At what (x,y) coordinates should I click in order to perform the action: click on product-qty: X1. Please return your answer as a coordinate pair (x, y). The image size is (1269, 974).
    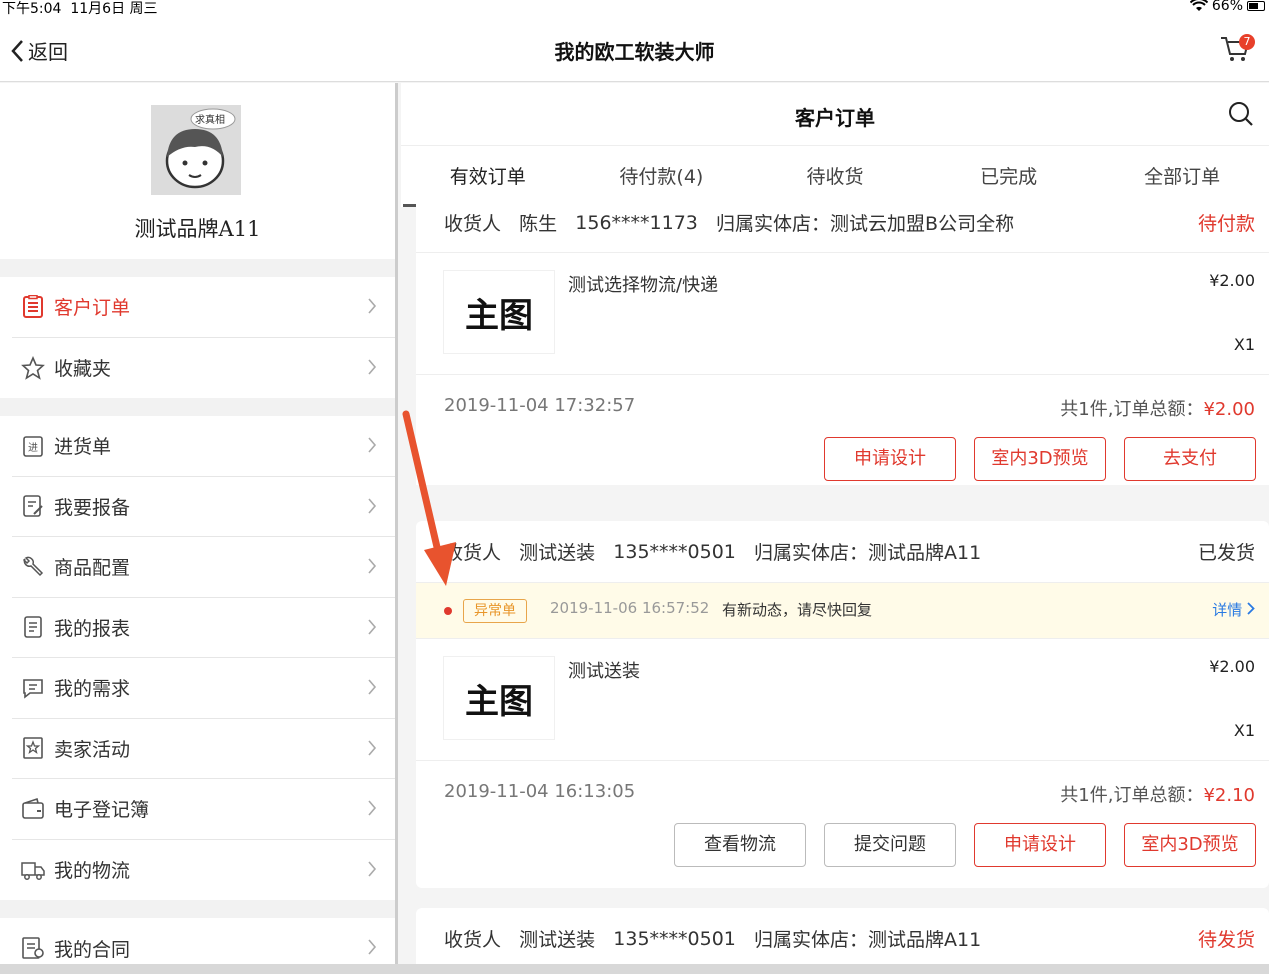
    Looking at the image, I should click on (1244, 344).